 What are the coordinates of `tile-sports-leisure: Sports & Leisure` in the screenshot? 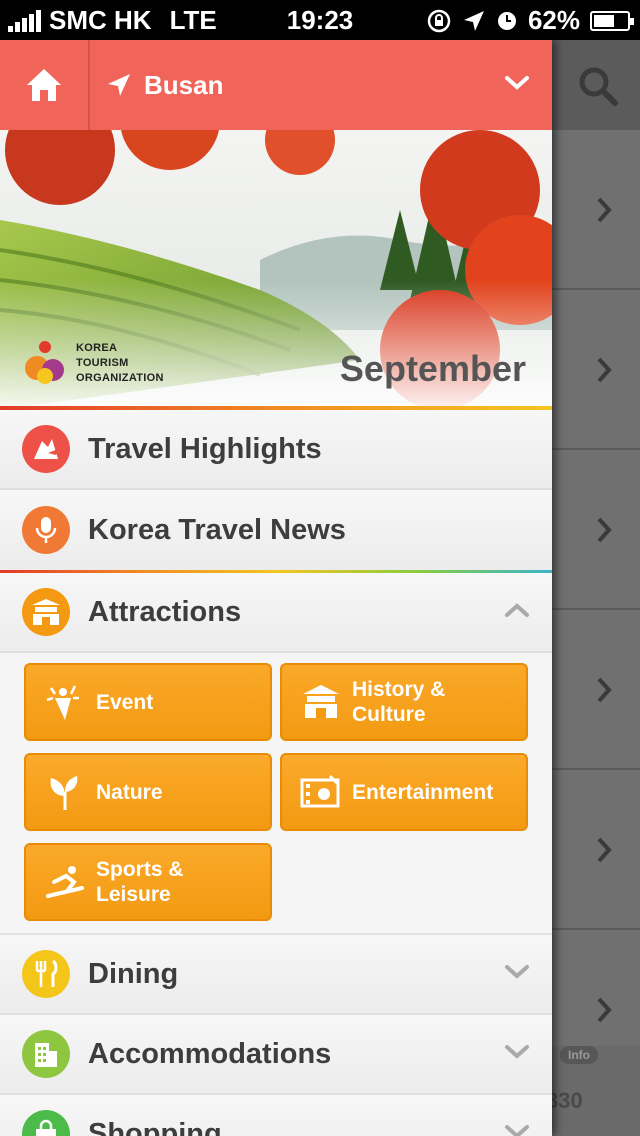 It's located at (148, 882).